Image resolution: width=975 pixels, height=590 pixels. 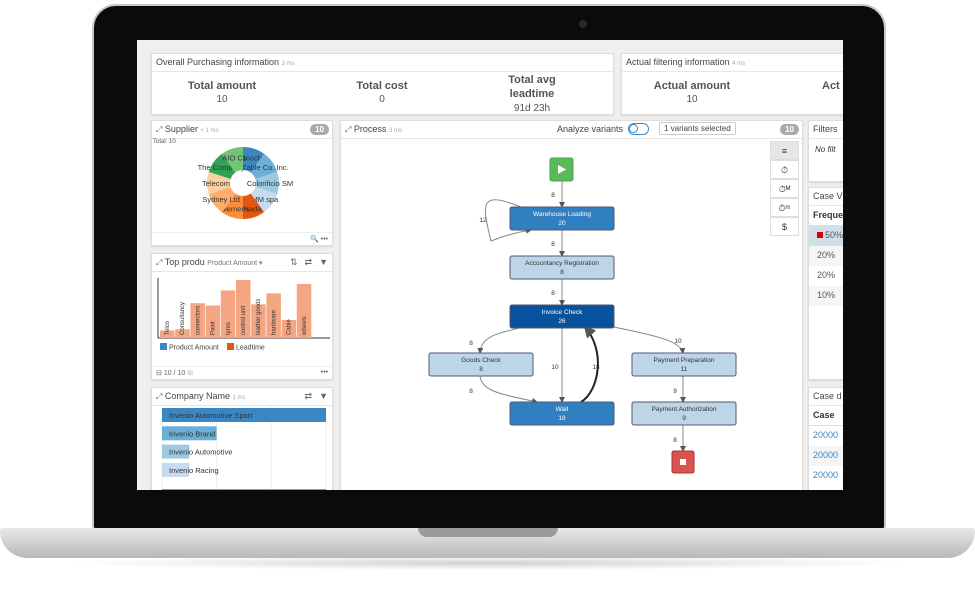 I want to click on case-details-panel: Case d Case 20000 20000 20000, so click(x=825, y=438).